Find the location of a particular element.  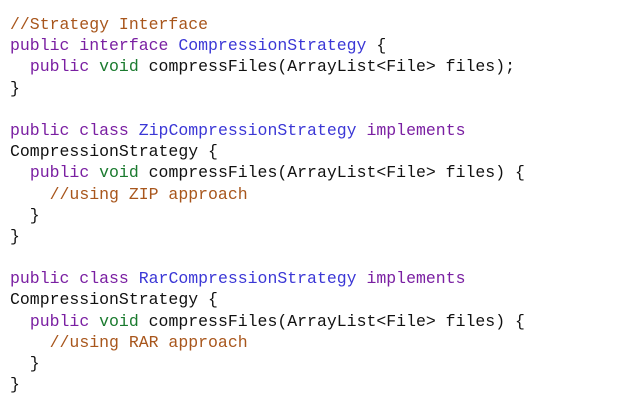

code-line: public interface CompressionStrategy { is located at coordinates (313, 45).